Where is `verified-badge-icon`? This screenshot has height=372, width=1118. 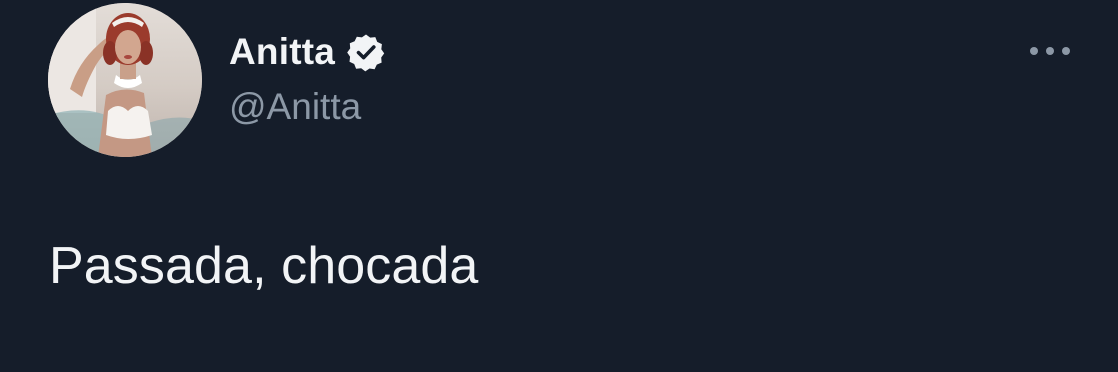
verified-badge-icon is located at coordinates (366, 52).